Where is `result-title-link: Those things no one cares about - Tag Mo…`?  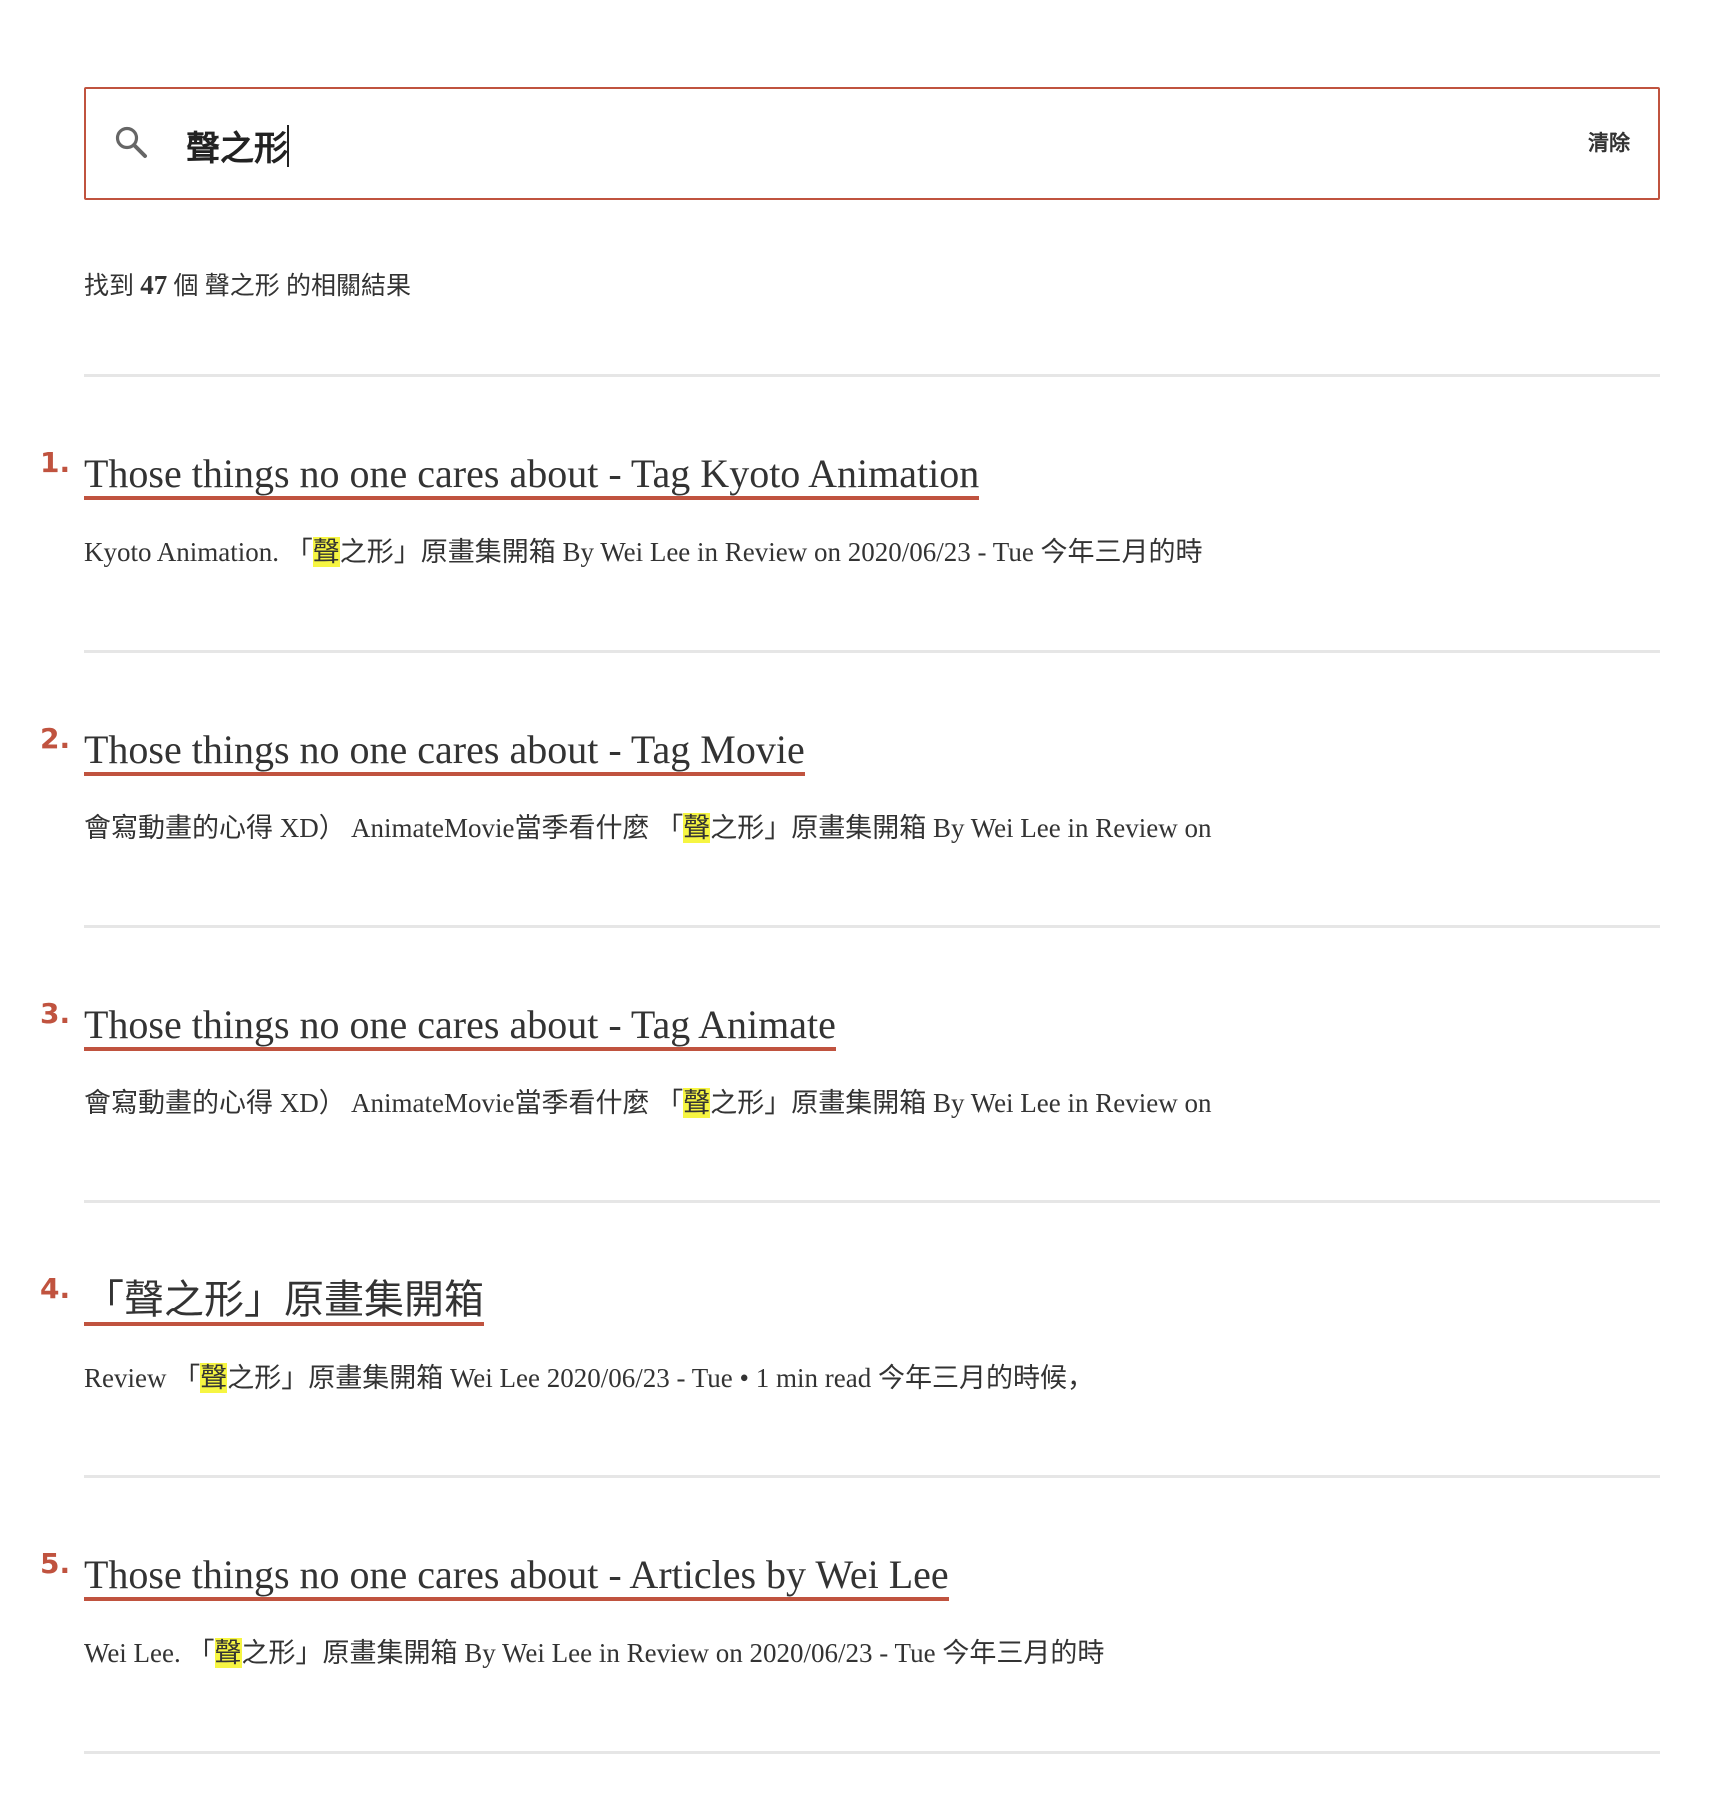 result-title-link: Those things no one cares about - Tag Mo… is located at coordinates (444, 752).